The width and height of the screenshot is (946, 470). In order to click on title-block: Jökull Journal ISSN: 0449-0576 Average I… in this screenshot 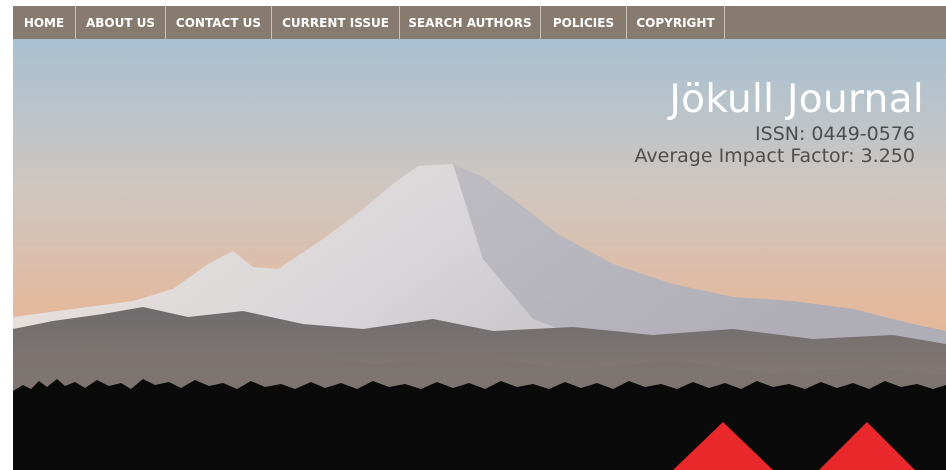, I will do `click(779, 122)`.